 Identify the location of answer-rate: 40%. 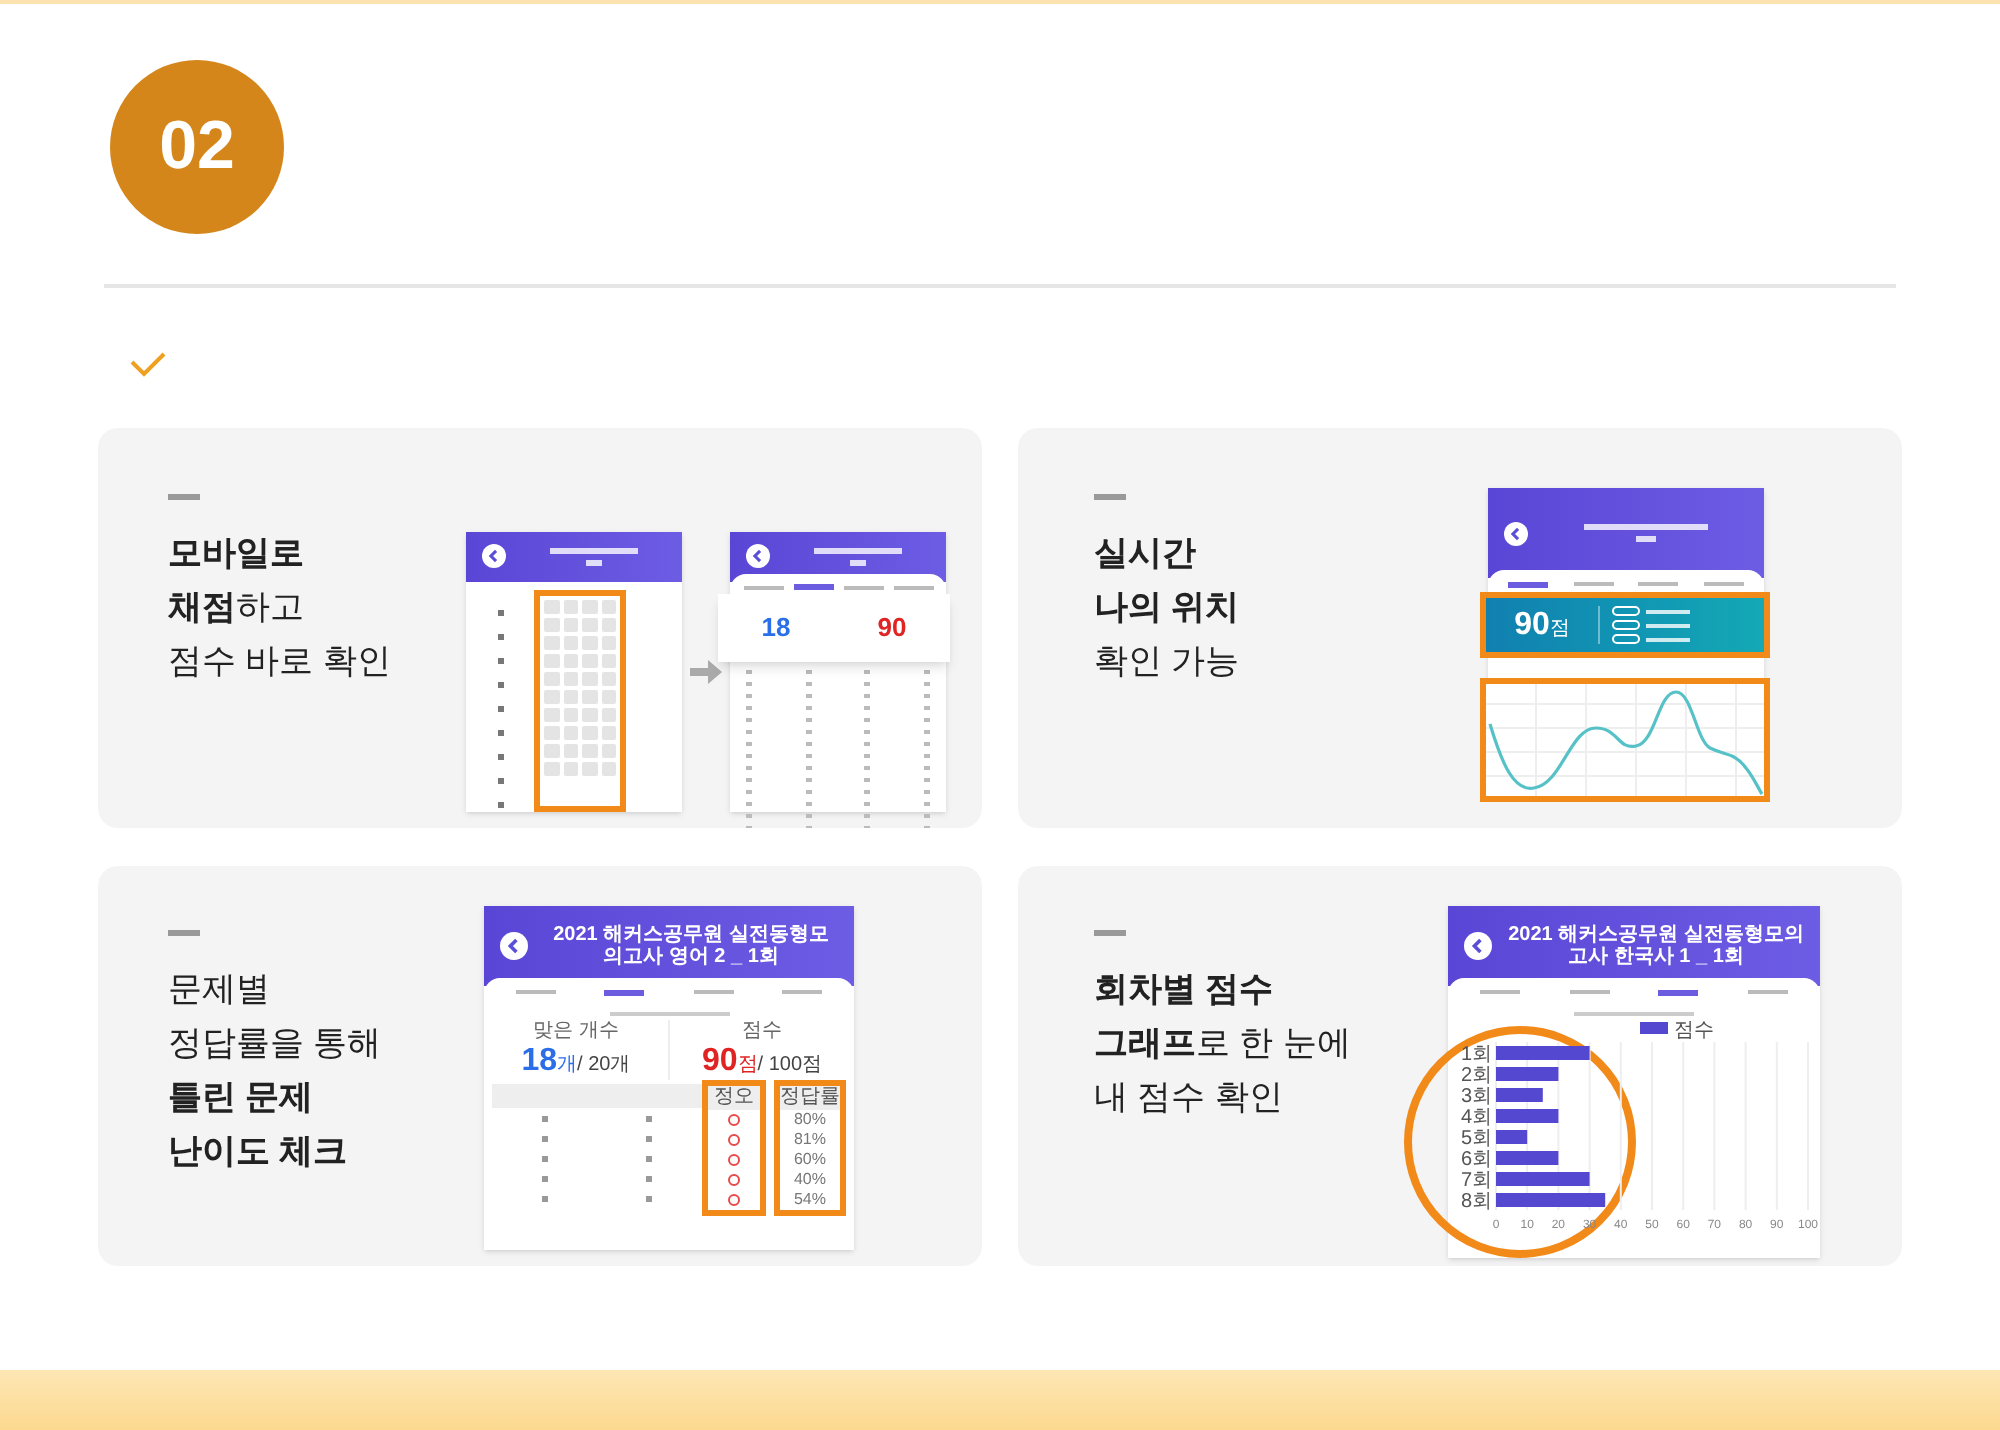
(809, 1180).